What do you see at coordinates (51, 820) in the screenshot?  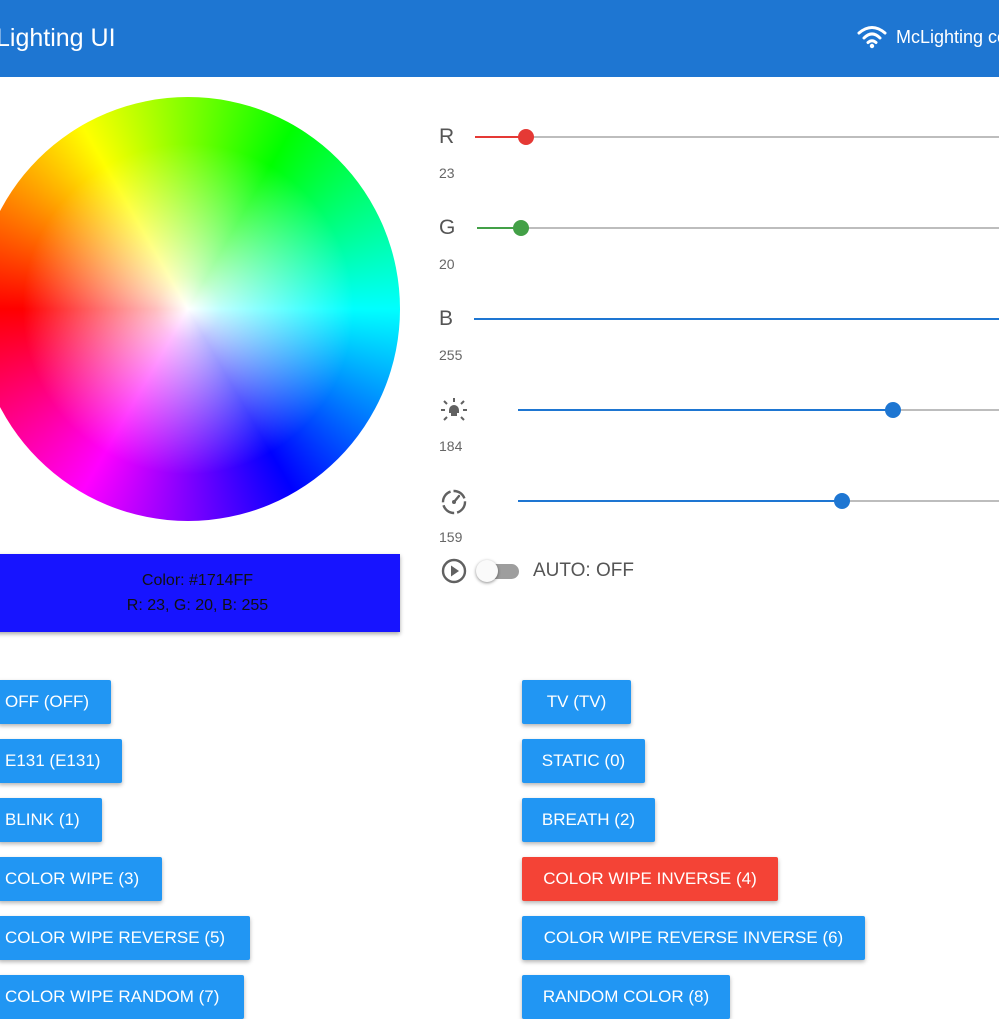 I see `mode-button: BLINK (1)` at bounding box center [51, 820].